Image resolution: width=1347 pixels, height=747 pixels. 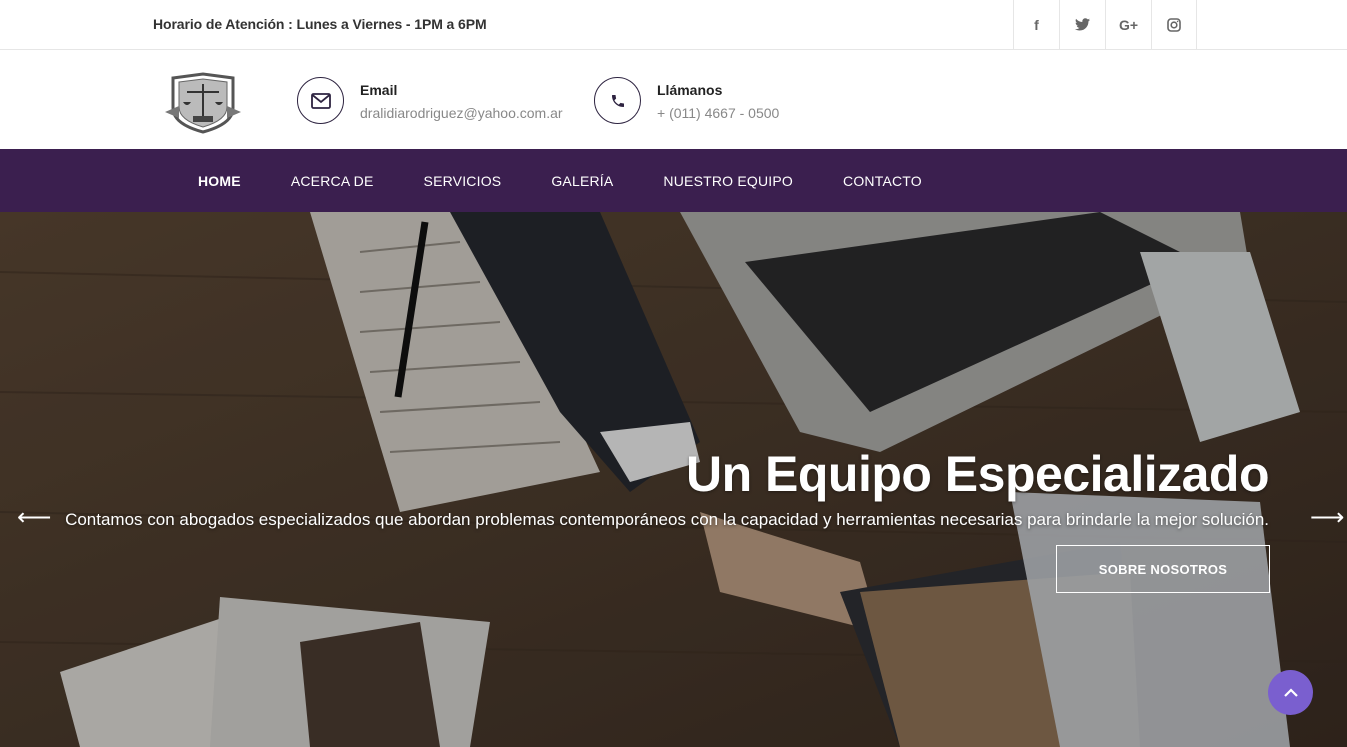 I want to click on phone-icon, so click(x=617, y=100).